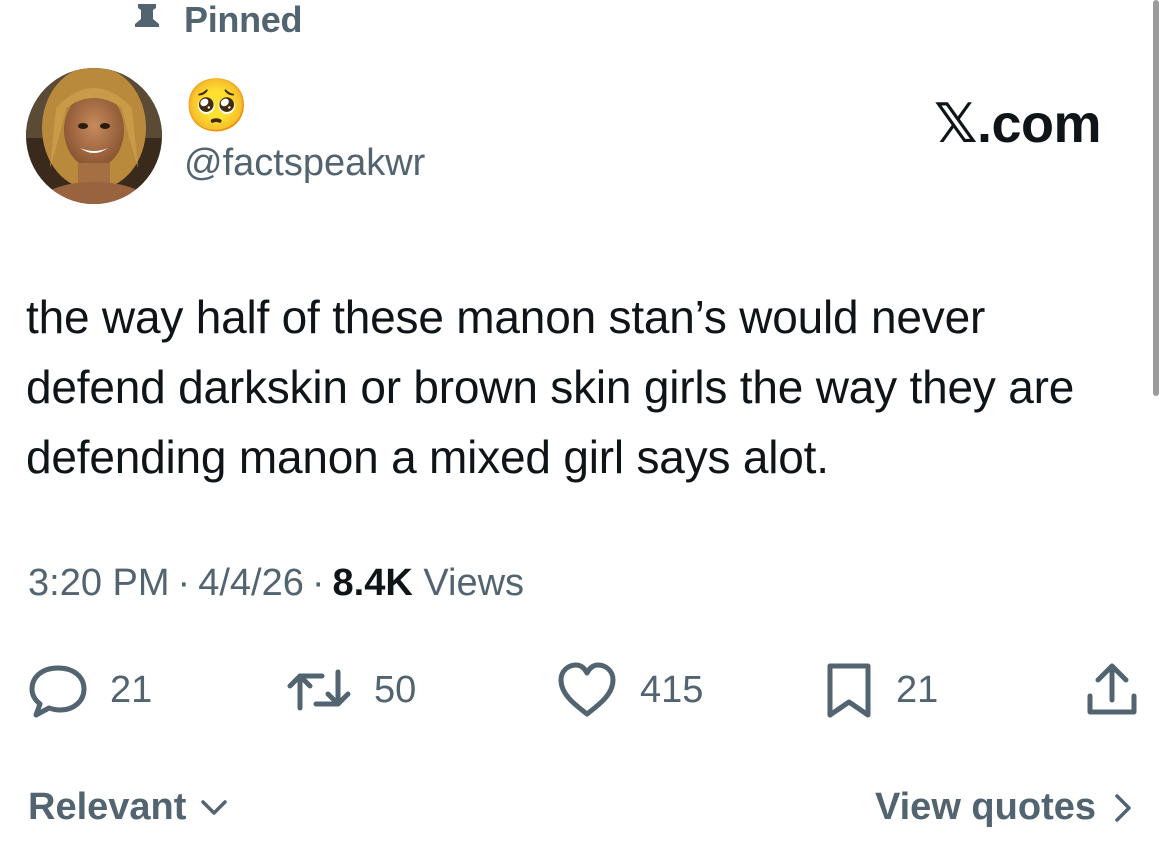  What do you see at coordinates (304, 163) in the screenshot?
I see `author-handle: @factspeakwr` at bounding box center [304, 163].